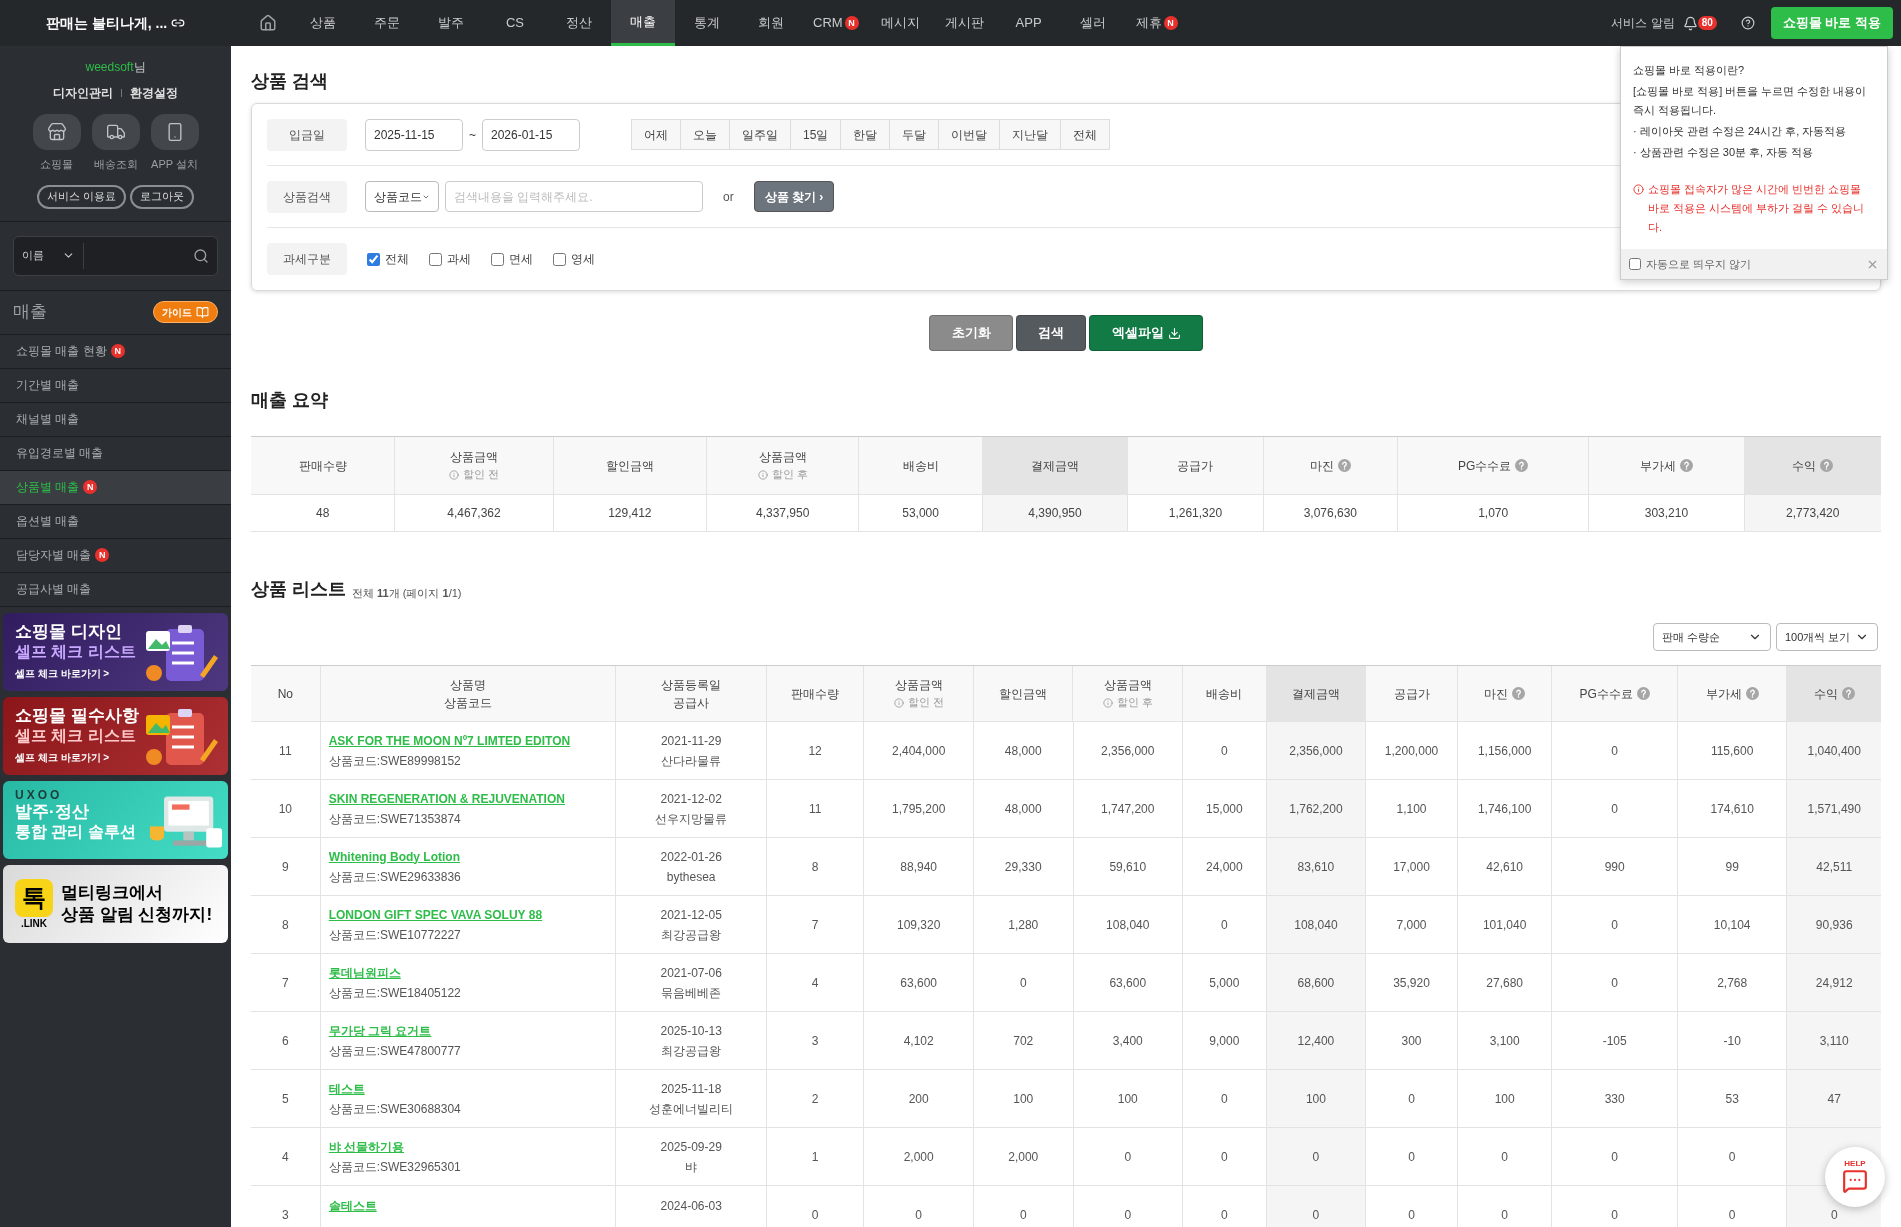 This screenshot has width=1901, height=1227. Describe the element at coordinates (268, 23) in the screenshot. I see `home-icon` at that location.